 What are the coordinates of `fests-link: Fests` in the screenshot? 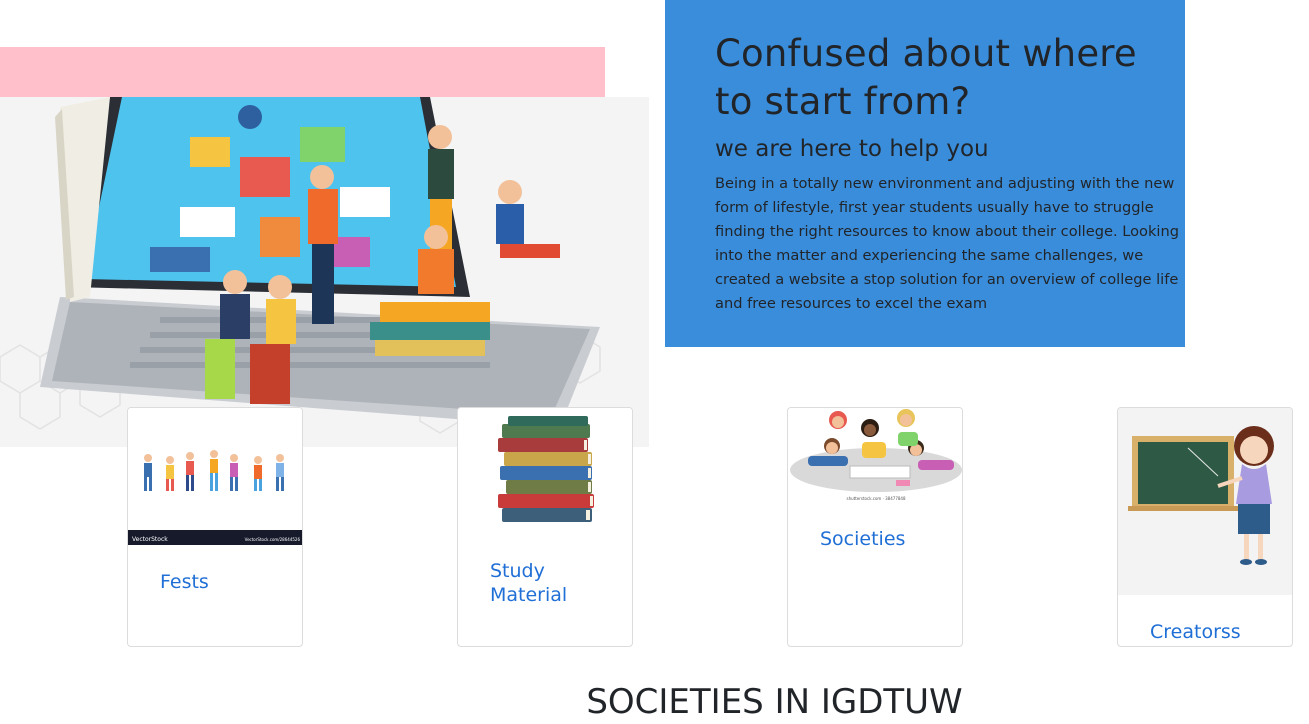 It's located at (184, 582).